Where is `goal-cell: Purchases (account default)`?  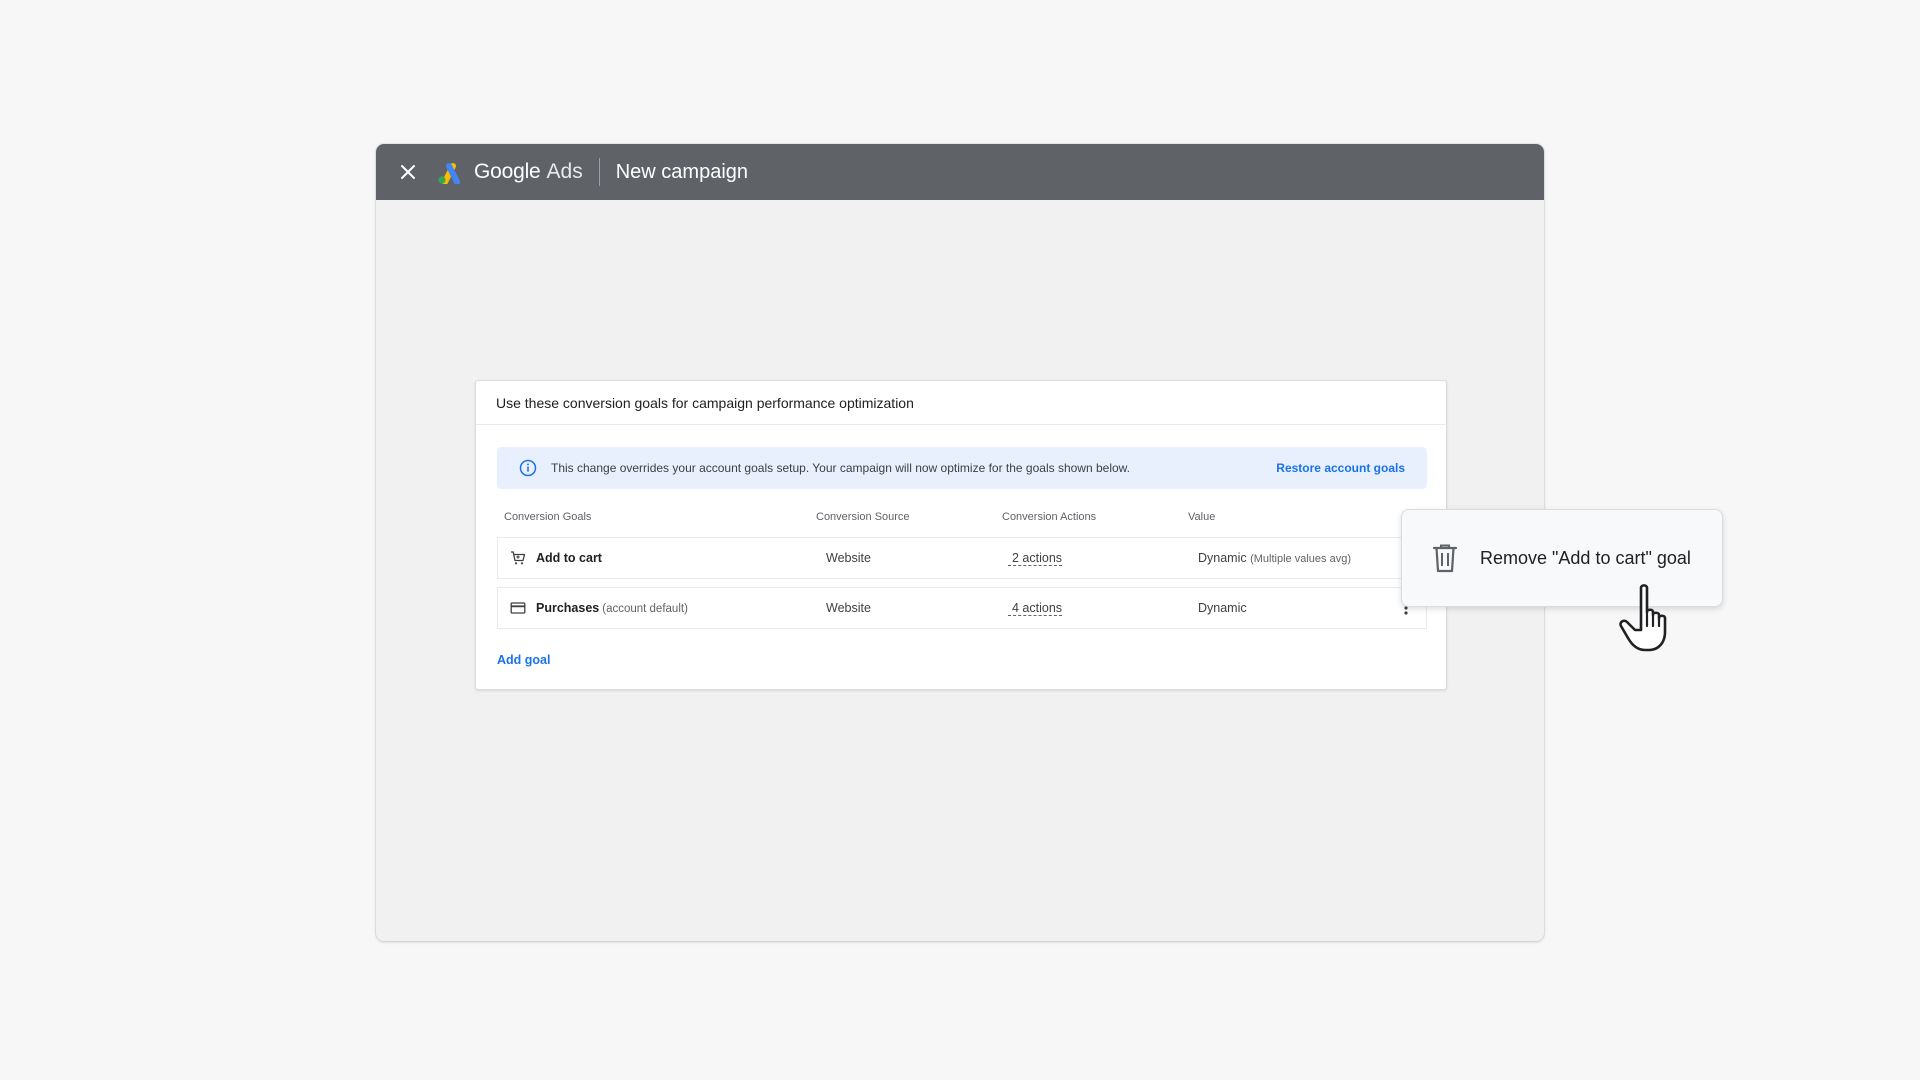
goal-cell: Purchases (account default) is located at coordinates (666, 608).